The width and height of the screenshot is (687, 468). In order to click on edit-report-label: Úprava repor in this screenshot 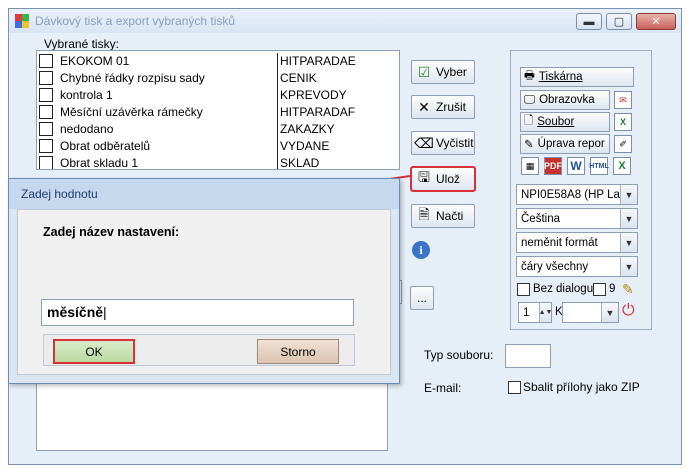, I will do `click(571, 144)`.